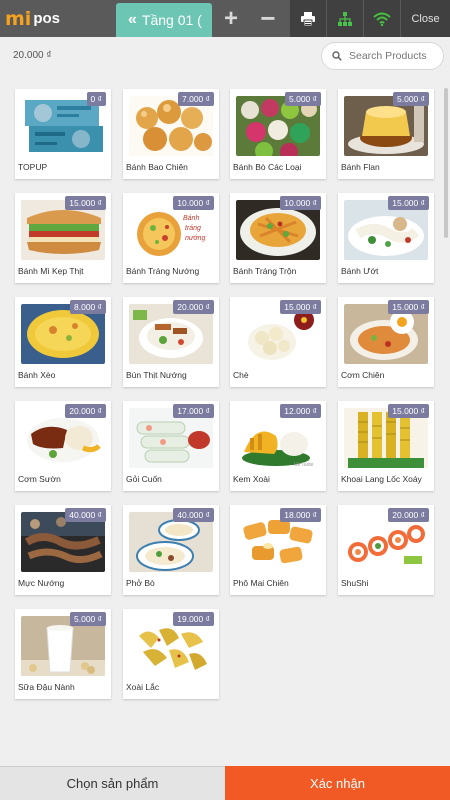  What do you see at coordinates (278, 134) in the screenshot?
I see `product-card: 5.000 ₫ Bánh Bò Các Loại` at bounding box center [278, 134].